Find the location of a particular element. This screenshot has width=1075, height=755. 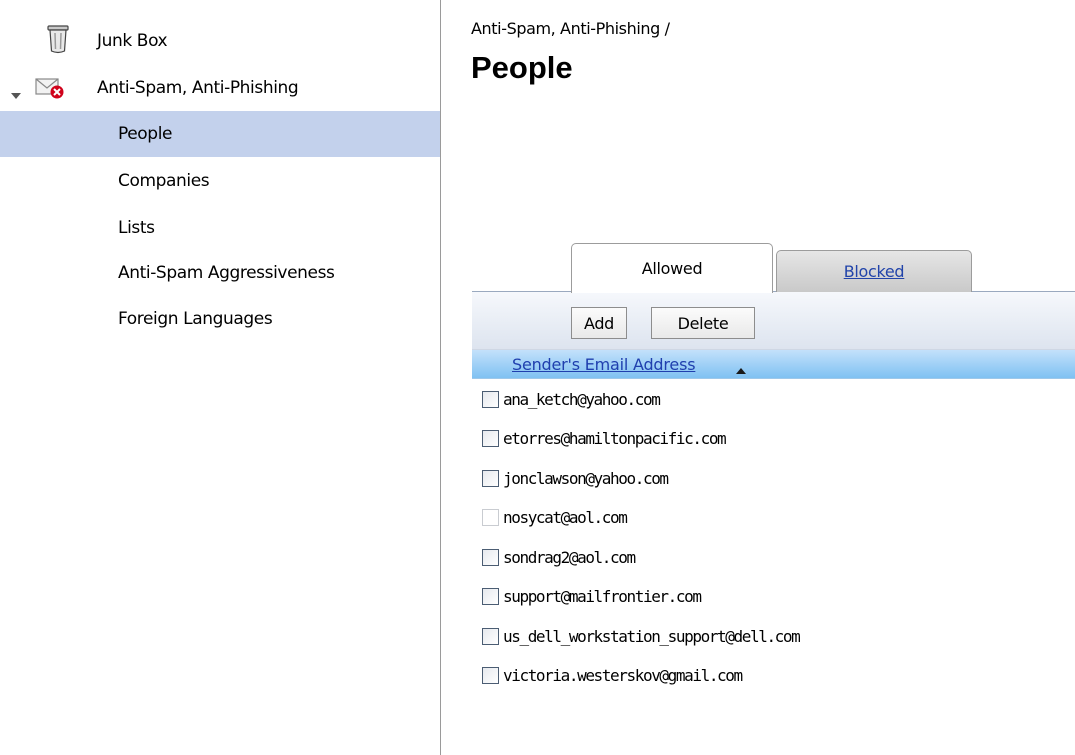

sidebar-item-anti-spam-aggressiveness: Anti-Spam Aggressiveness is located at coordinates (220, 273).